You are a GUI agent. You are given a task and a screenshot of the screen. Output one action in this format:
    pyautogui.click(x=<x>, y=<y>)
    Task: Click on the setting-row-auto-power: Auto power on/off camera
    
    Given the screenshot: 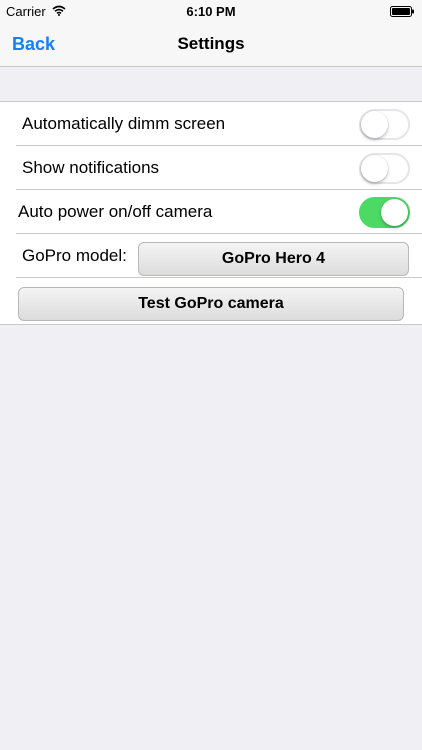 What is the action you would take?
    pyautogui.click(x=211, y=212)
    